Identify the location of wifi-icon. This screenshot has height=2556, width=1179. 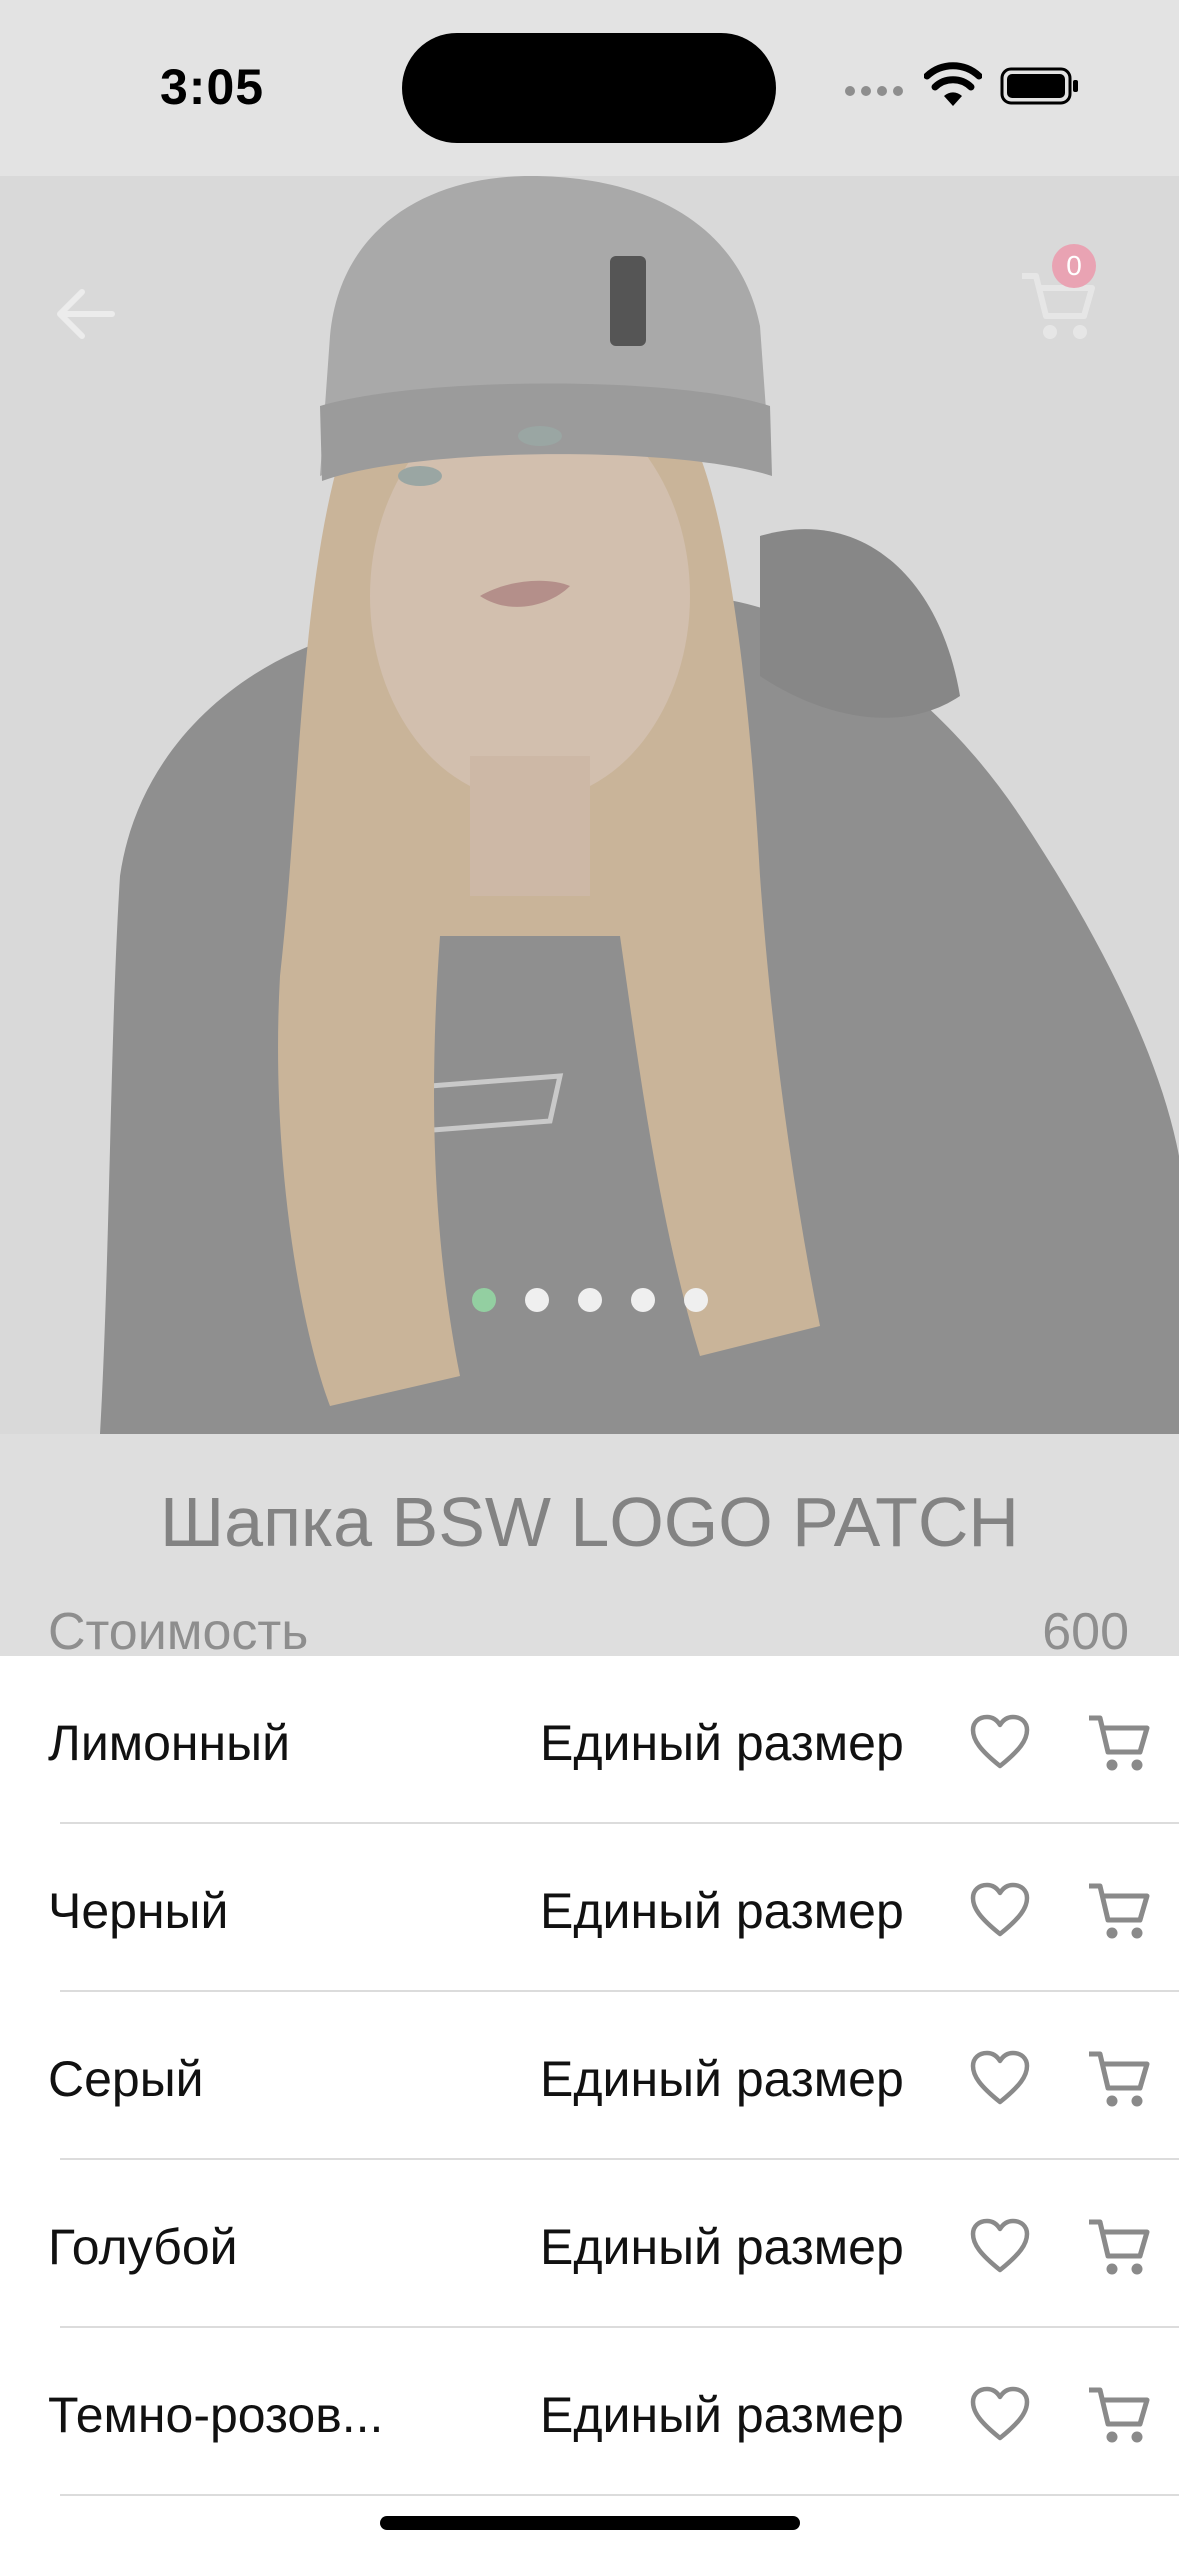
(953, 84).